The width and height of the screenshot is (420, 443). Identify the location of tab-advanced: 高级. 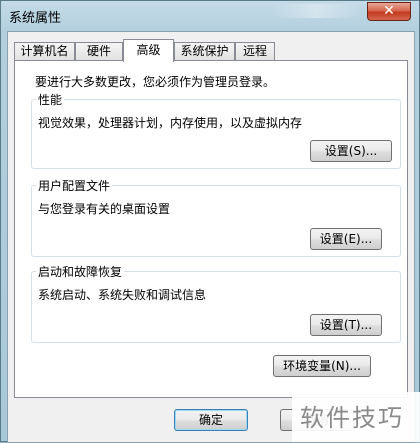
(148, 50).